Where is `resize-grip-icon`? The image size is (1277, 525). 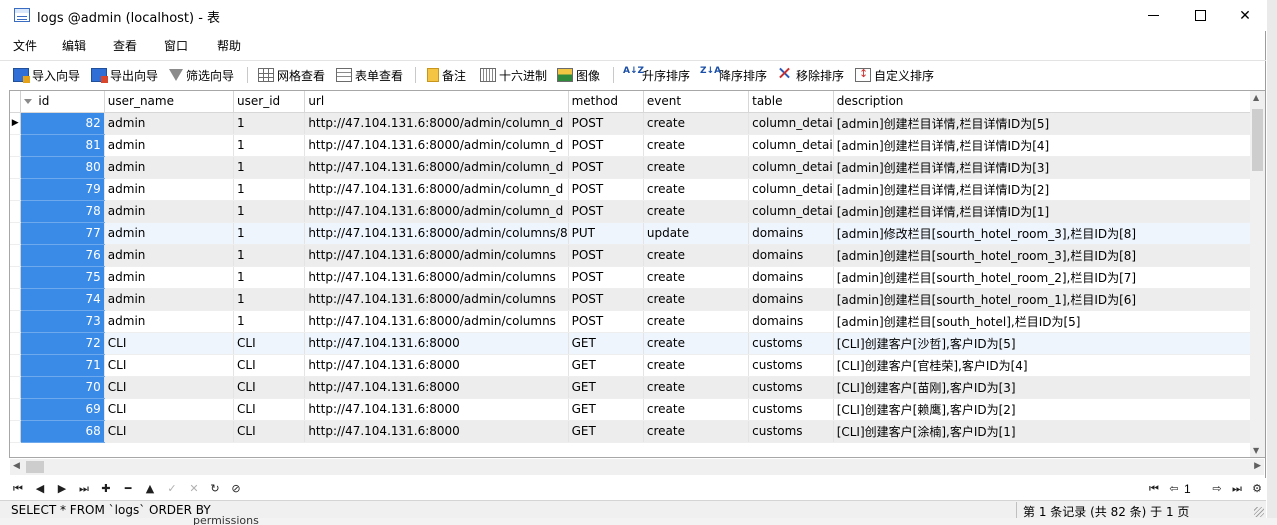
resize-grip-icon is located at coordinates (1259, 512).